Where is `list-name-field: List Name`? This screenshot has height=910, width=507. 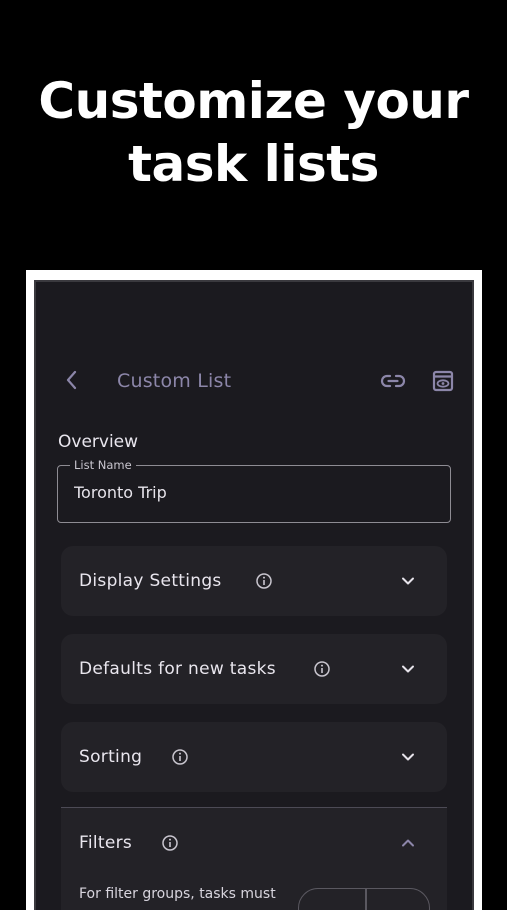 list-name-field: List Name is located at coordinates (254, 490).